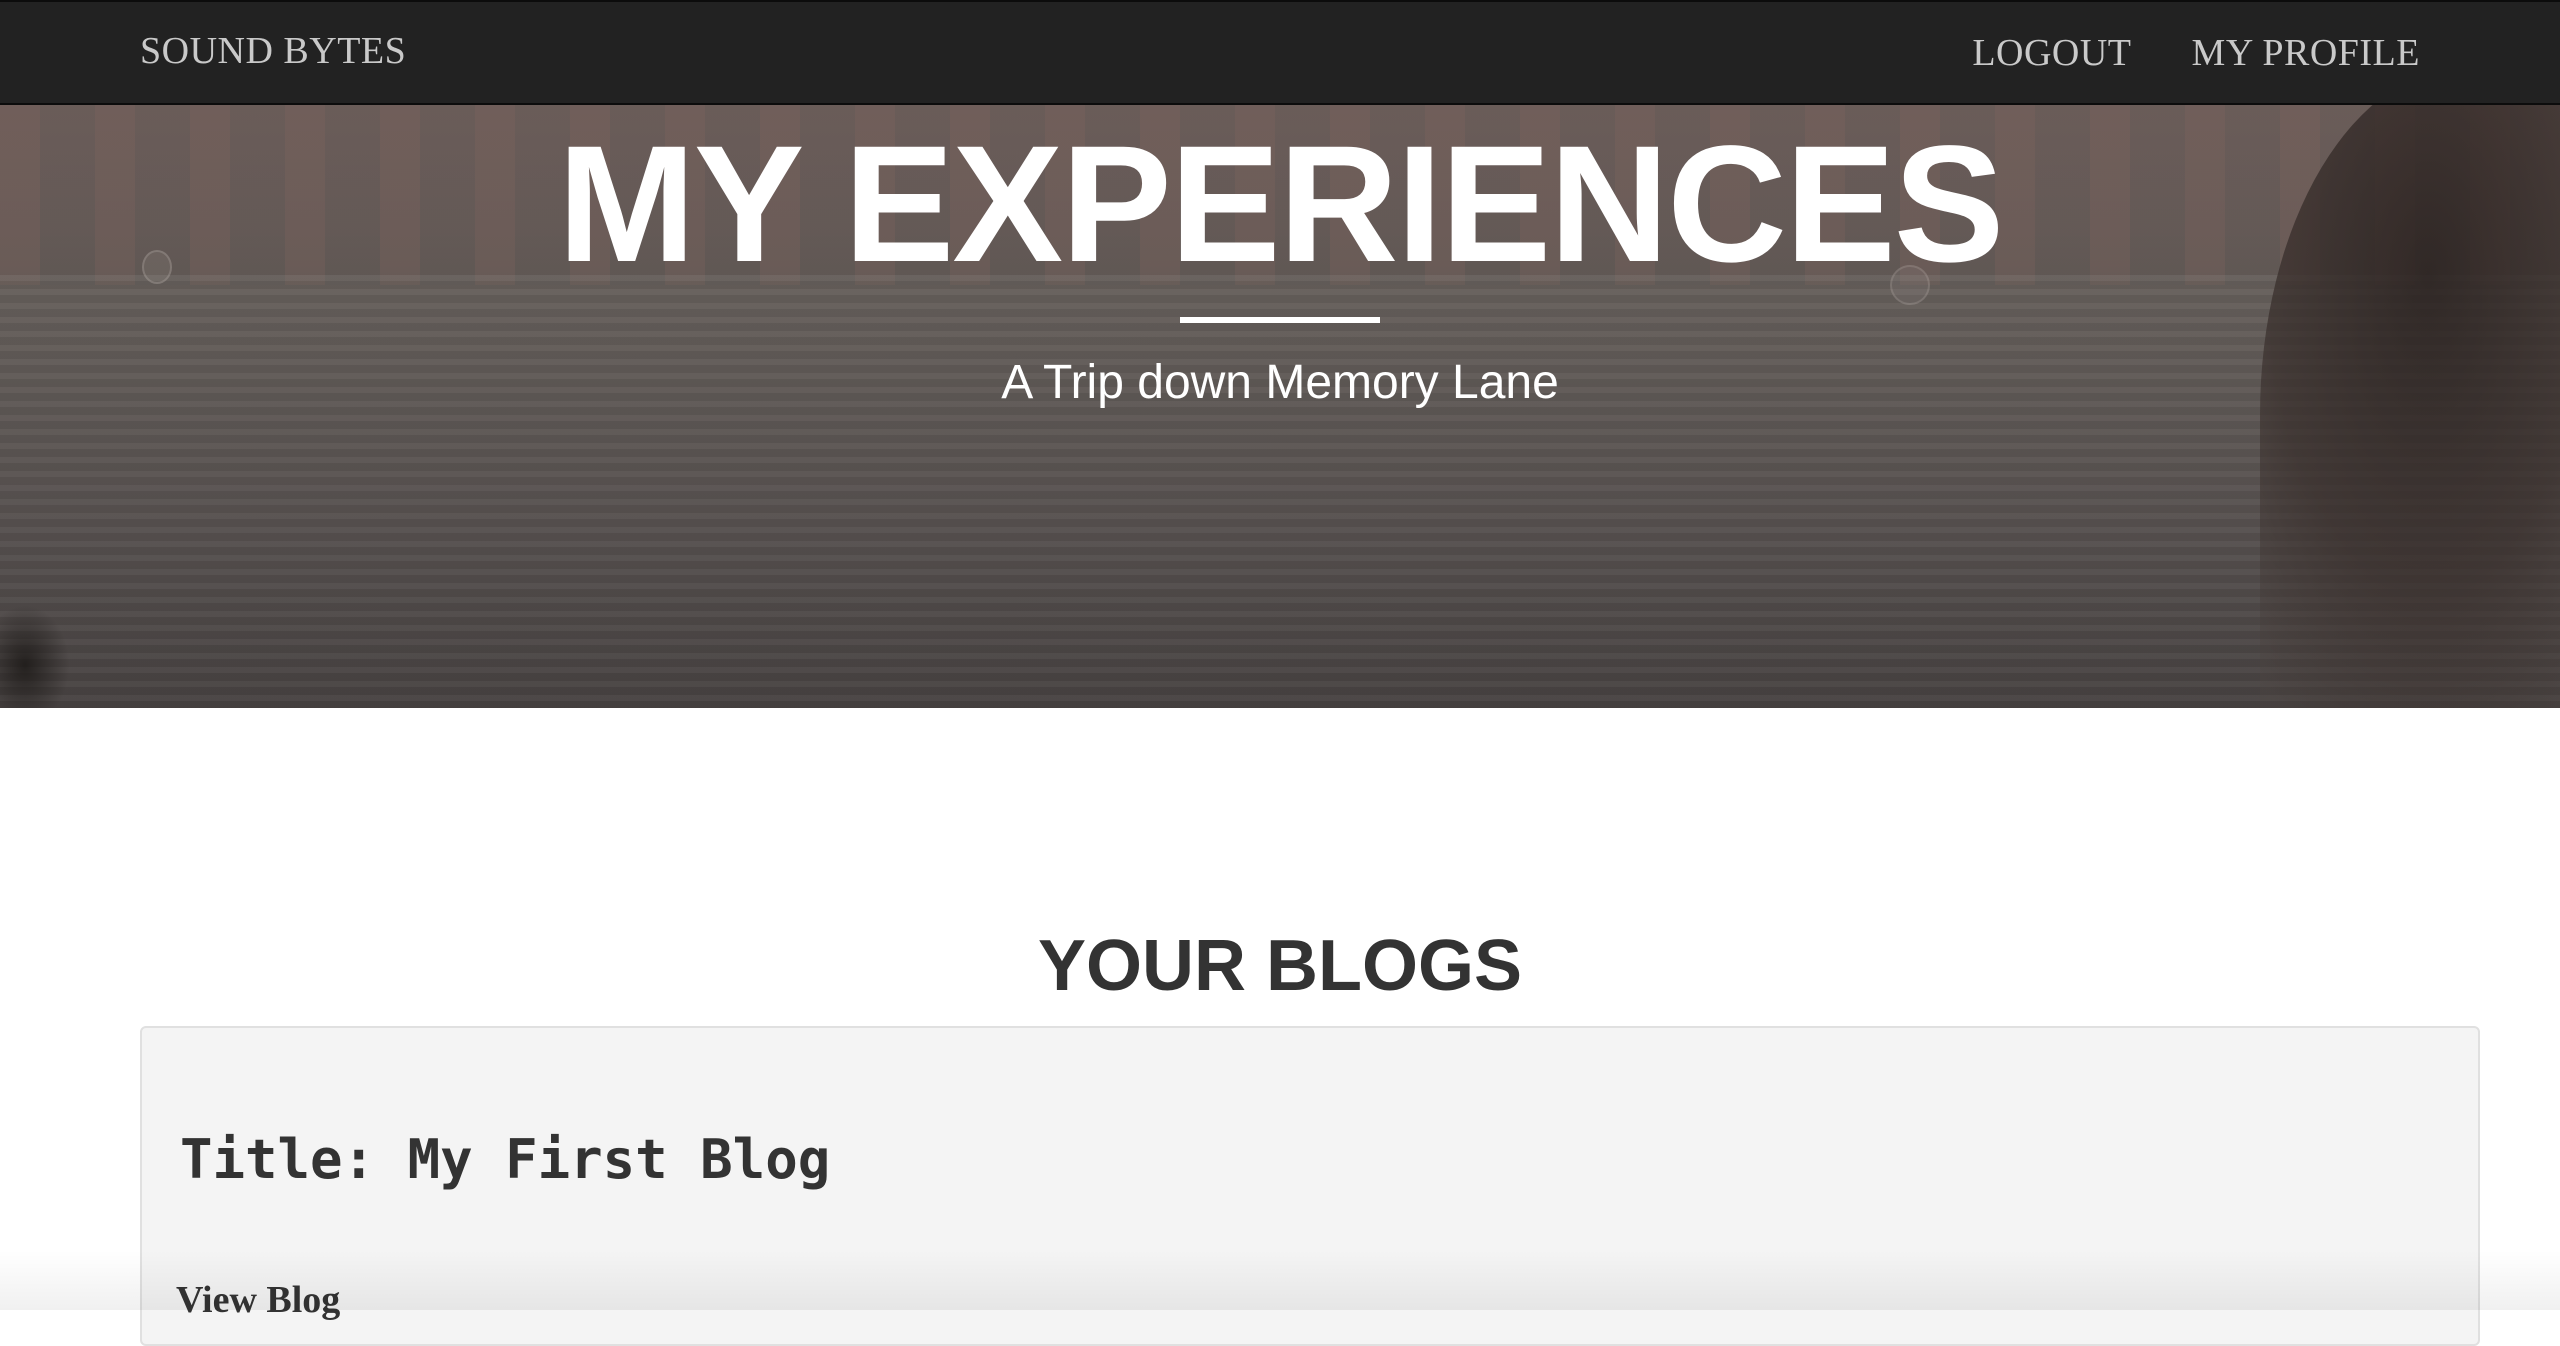 Image resolution: width=2560 pixels, height=1346 pixels. Describe the element at coordinates (2306, 53) in the screenshot. I see `my-profile-link: MY PROFILE` at that location.